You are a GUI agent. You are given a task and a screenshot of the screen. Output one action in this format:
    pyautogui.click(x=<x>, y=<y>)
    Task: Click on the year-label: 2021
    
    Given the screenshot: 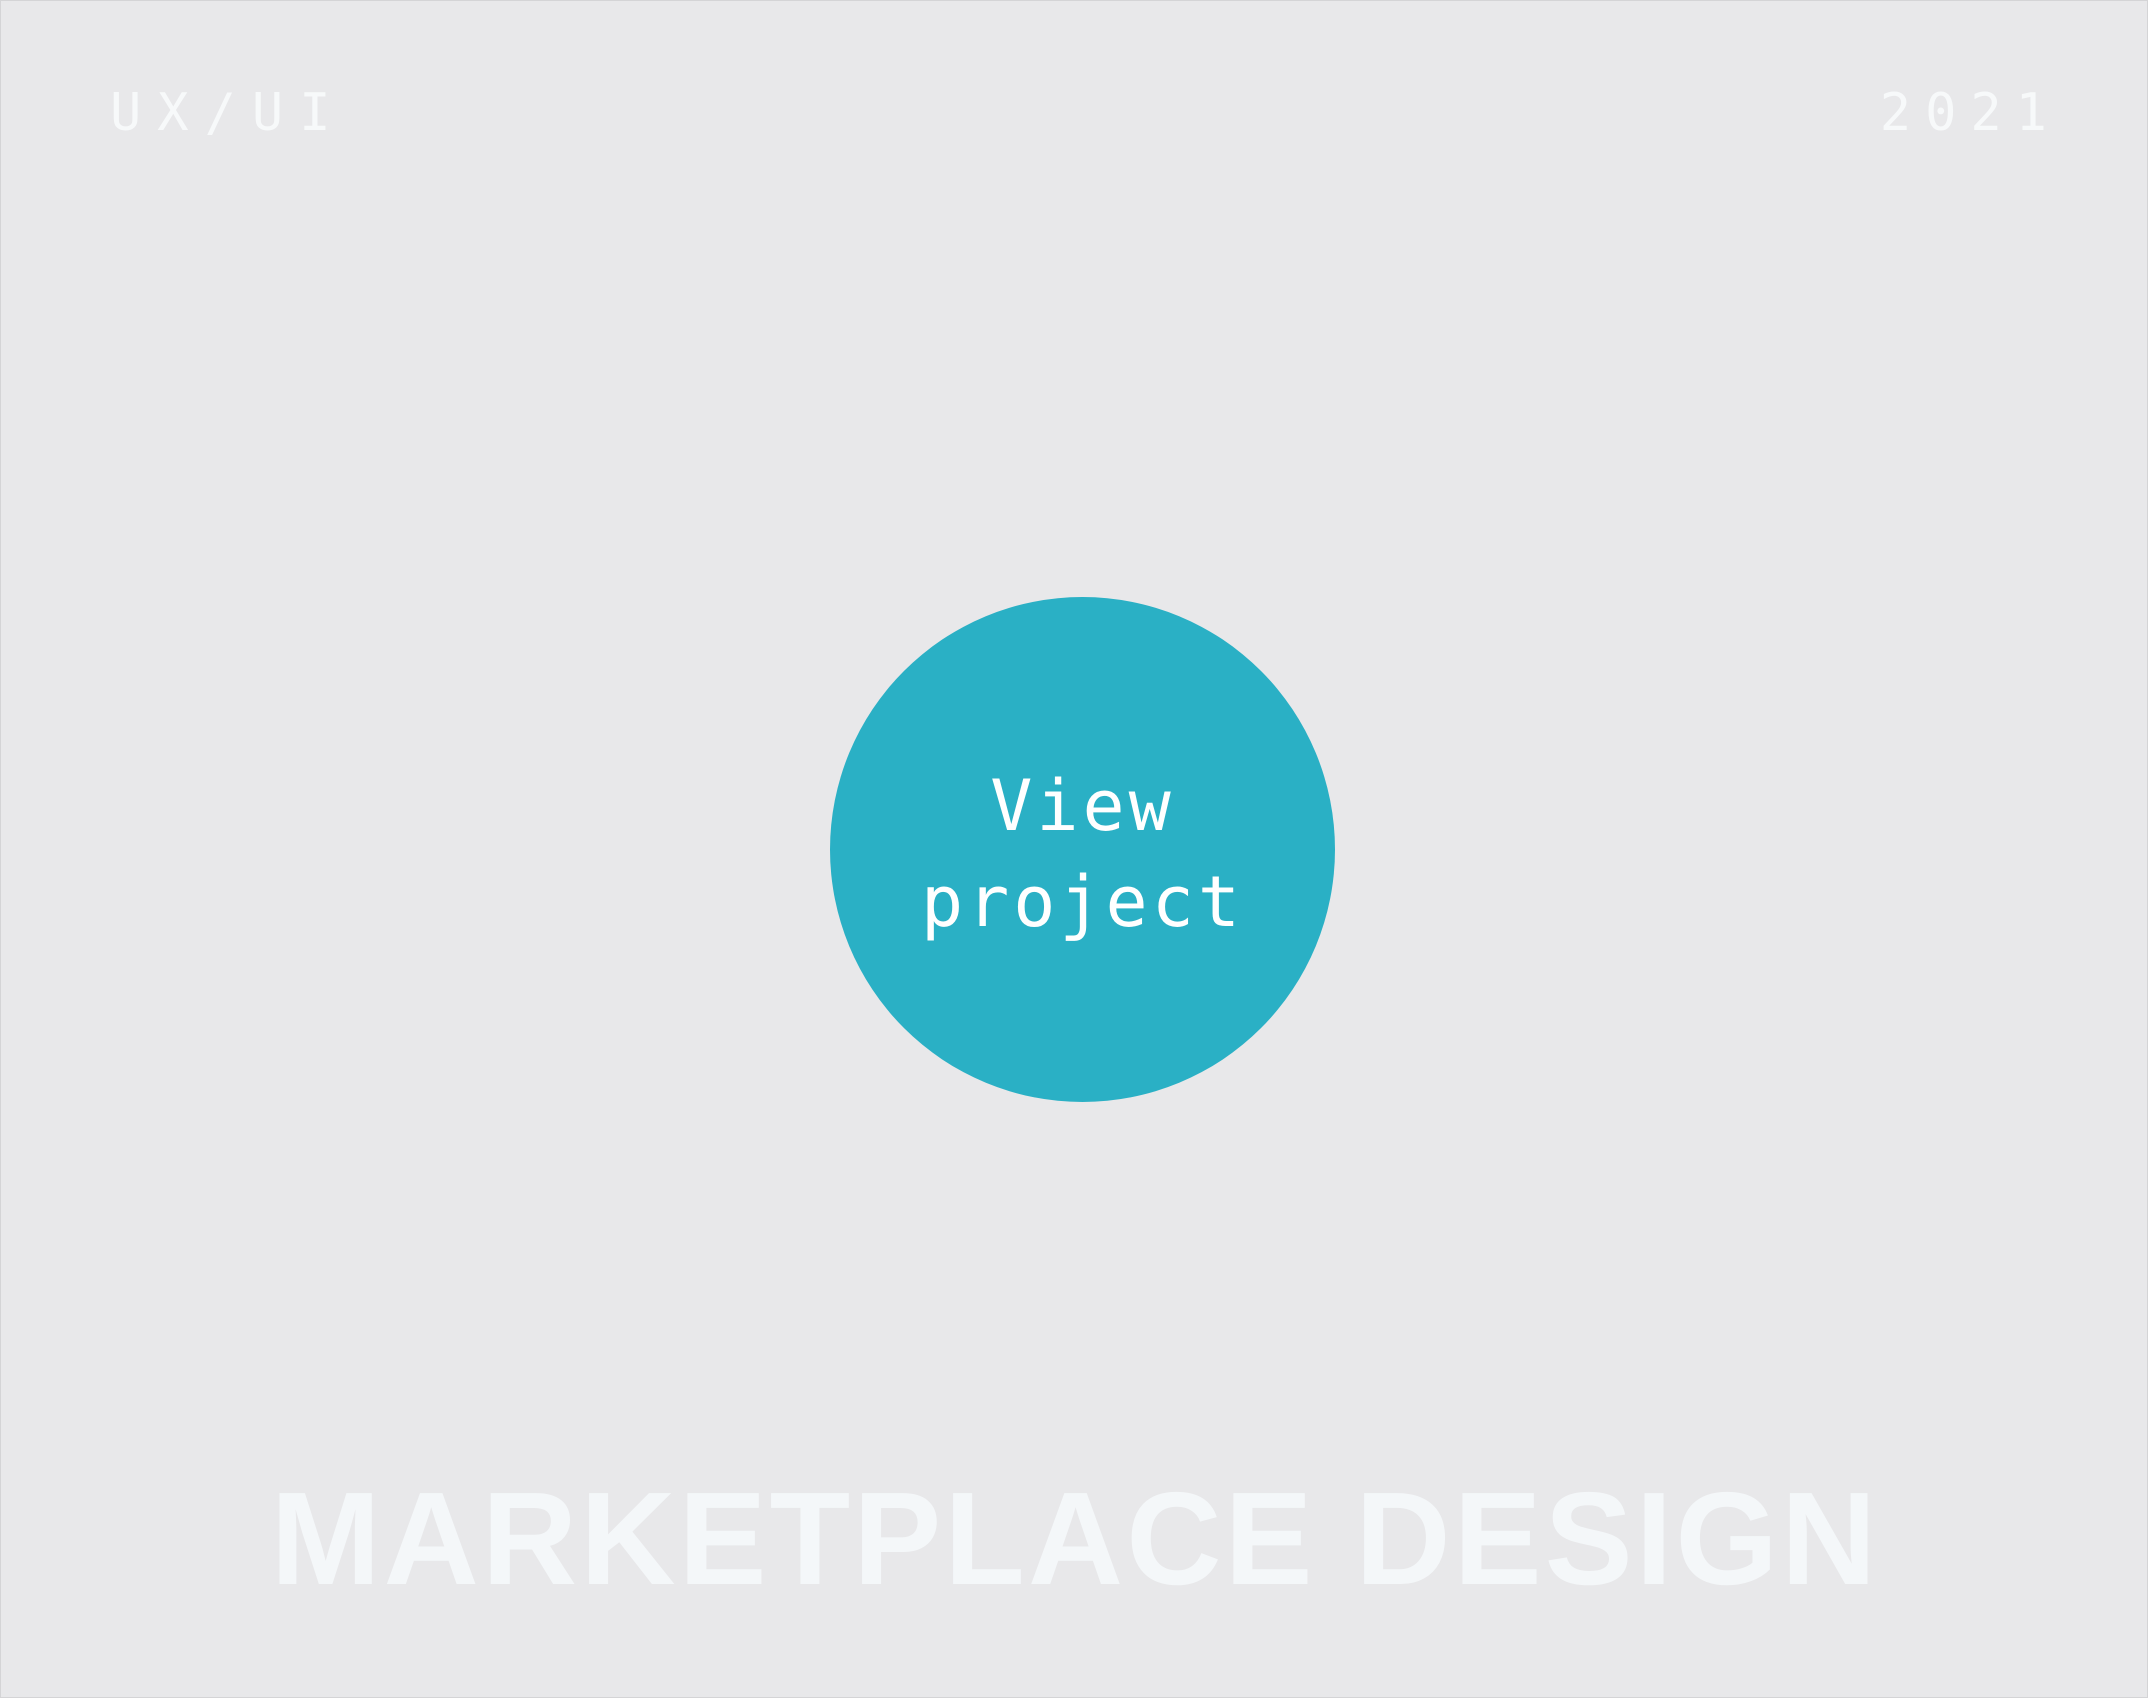 What is the action you would take?
    pyautogui.click(x=1970, y=113)
    